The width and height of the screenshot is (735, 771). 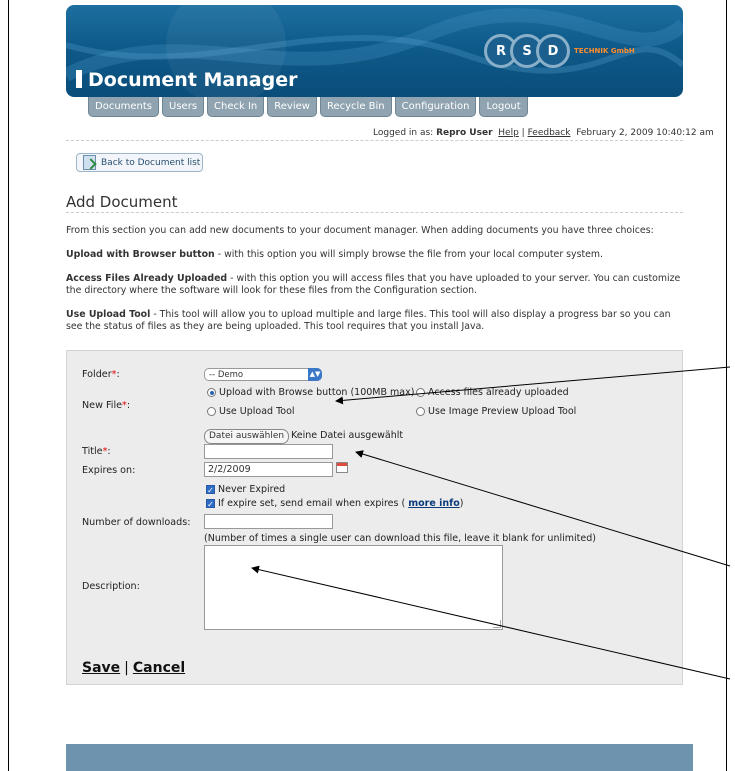 I want to click on tab-configuration: Configuration, so click(x=435, y=107).